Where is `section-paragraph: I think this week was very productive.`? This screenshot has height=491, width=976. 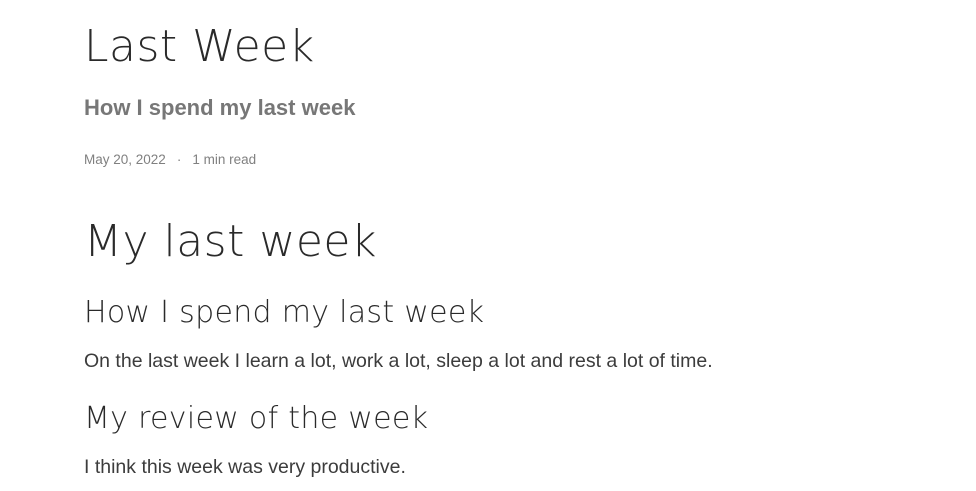 section-paragraph: I think this week was very productive. is located at coordinates (245, 467).